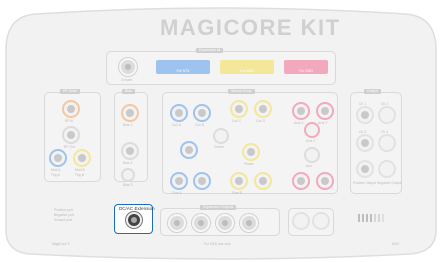  What do you see at coordinates (128, 185) in the screenshot?
I see `mid-port-label-3: Bias 3` at bounding box center [128, 185].